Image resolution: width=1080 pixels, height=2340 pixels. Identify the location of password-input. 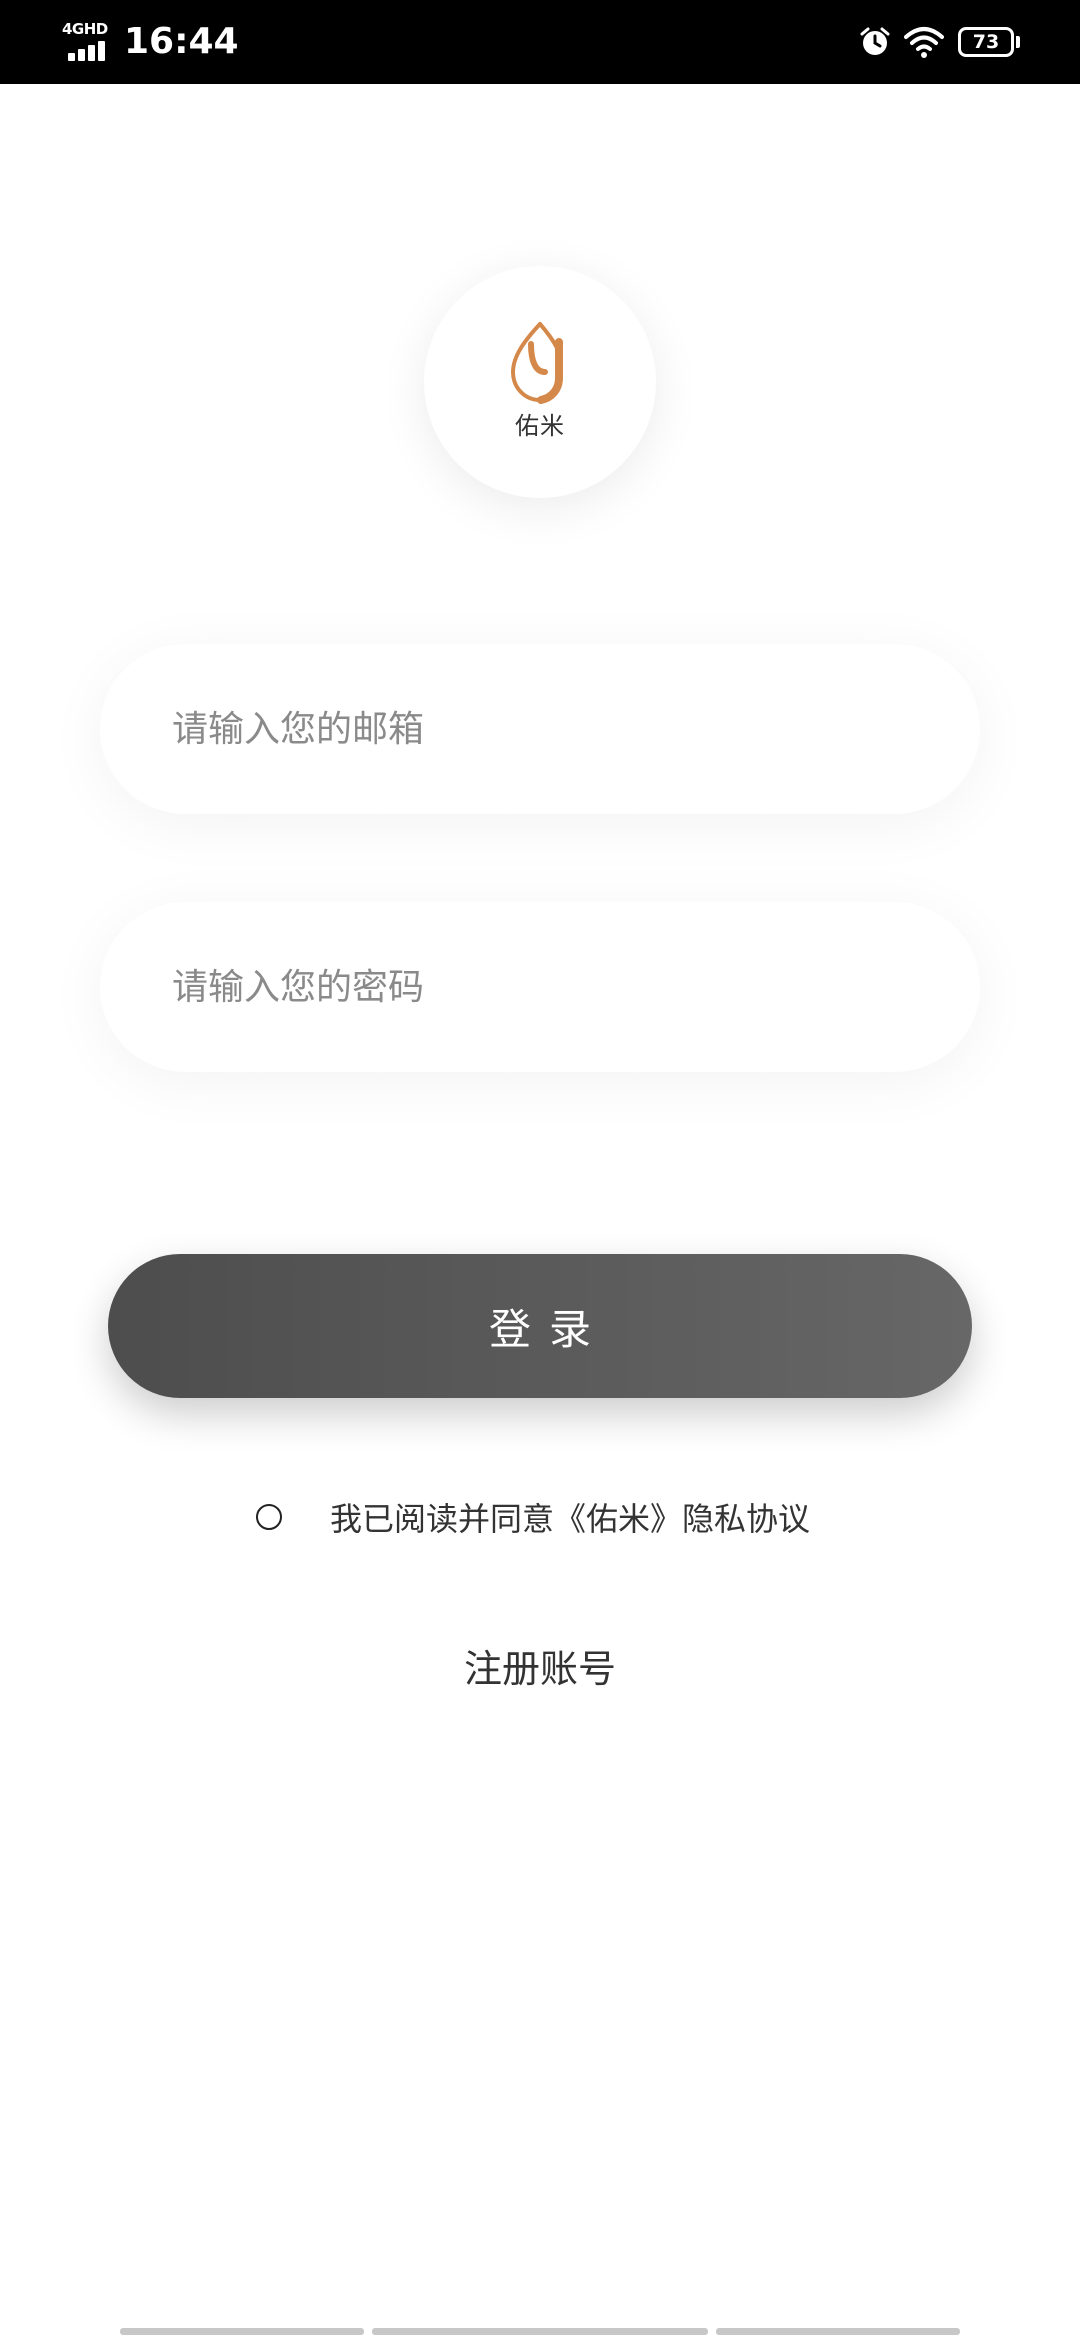
(552, 987).